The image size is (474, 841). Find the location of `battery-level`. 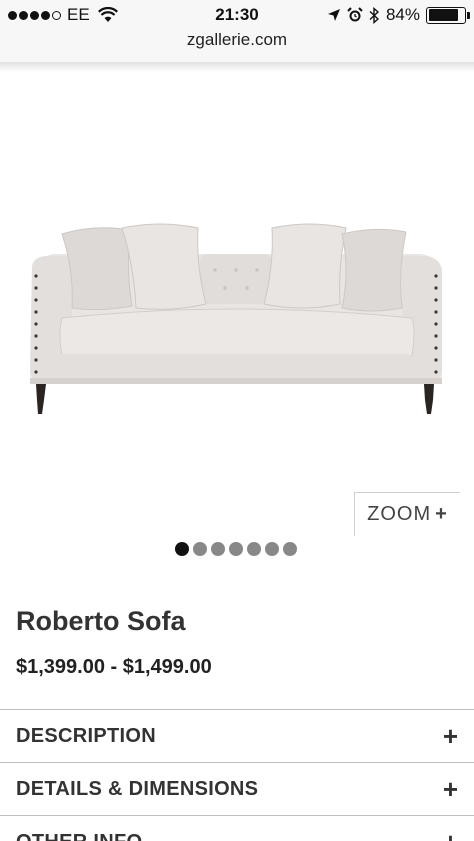

battery-level is located at coordinates (443, 15).